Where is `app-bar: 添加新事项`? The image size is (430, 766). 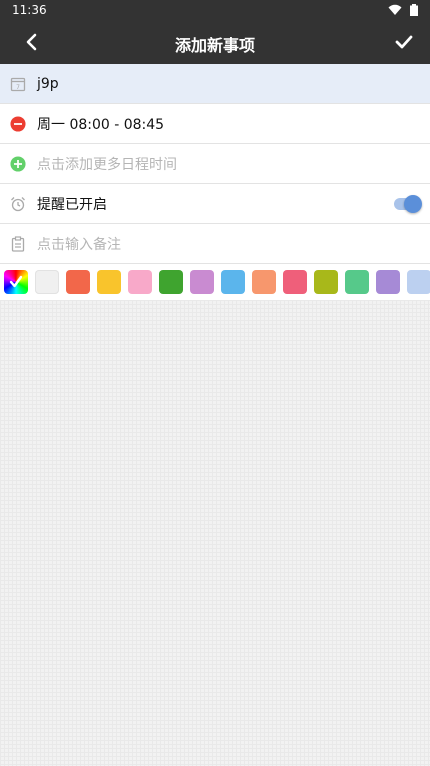 app-bar: 添加新事项 is located at coordinates (215, 42).